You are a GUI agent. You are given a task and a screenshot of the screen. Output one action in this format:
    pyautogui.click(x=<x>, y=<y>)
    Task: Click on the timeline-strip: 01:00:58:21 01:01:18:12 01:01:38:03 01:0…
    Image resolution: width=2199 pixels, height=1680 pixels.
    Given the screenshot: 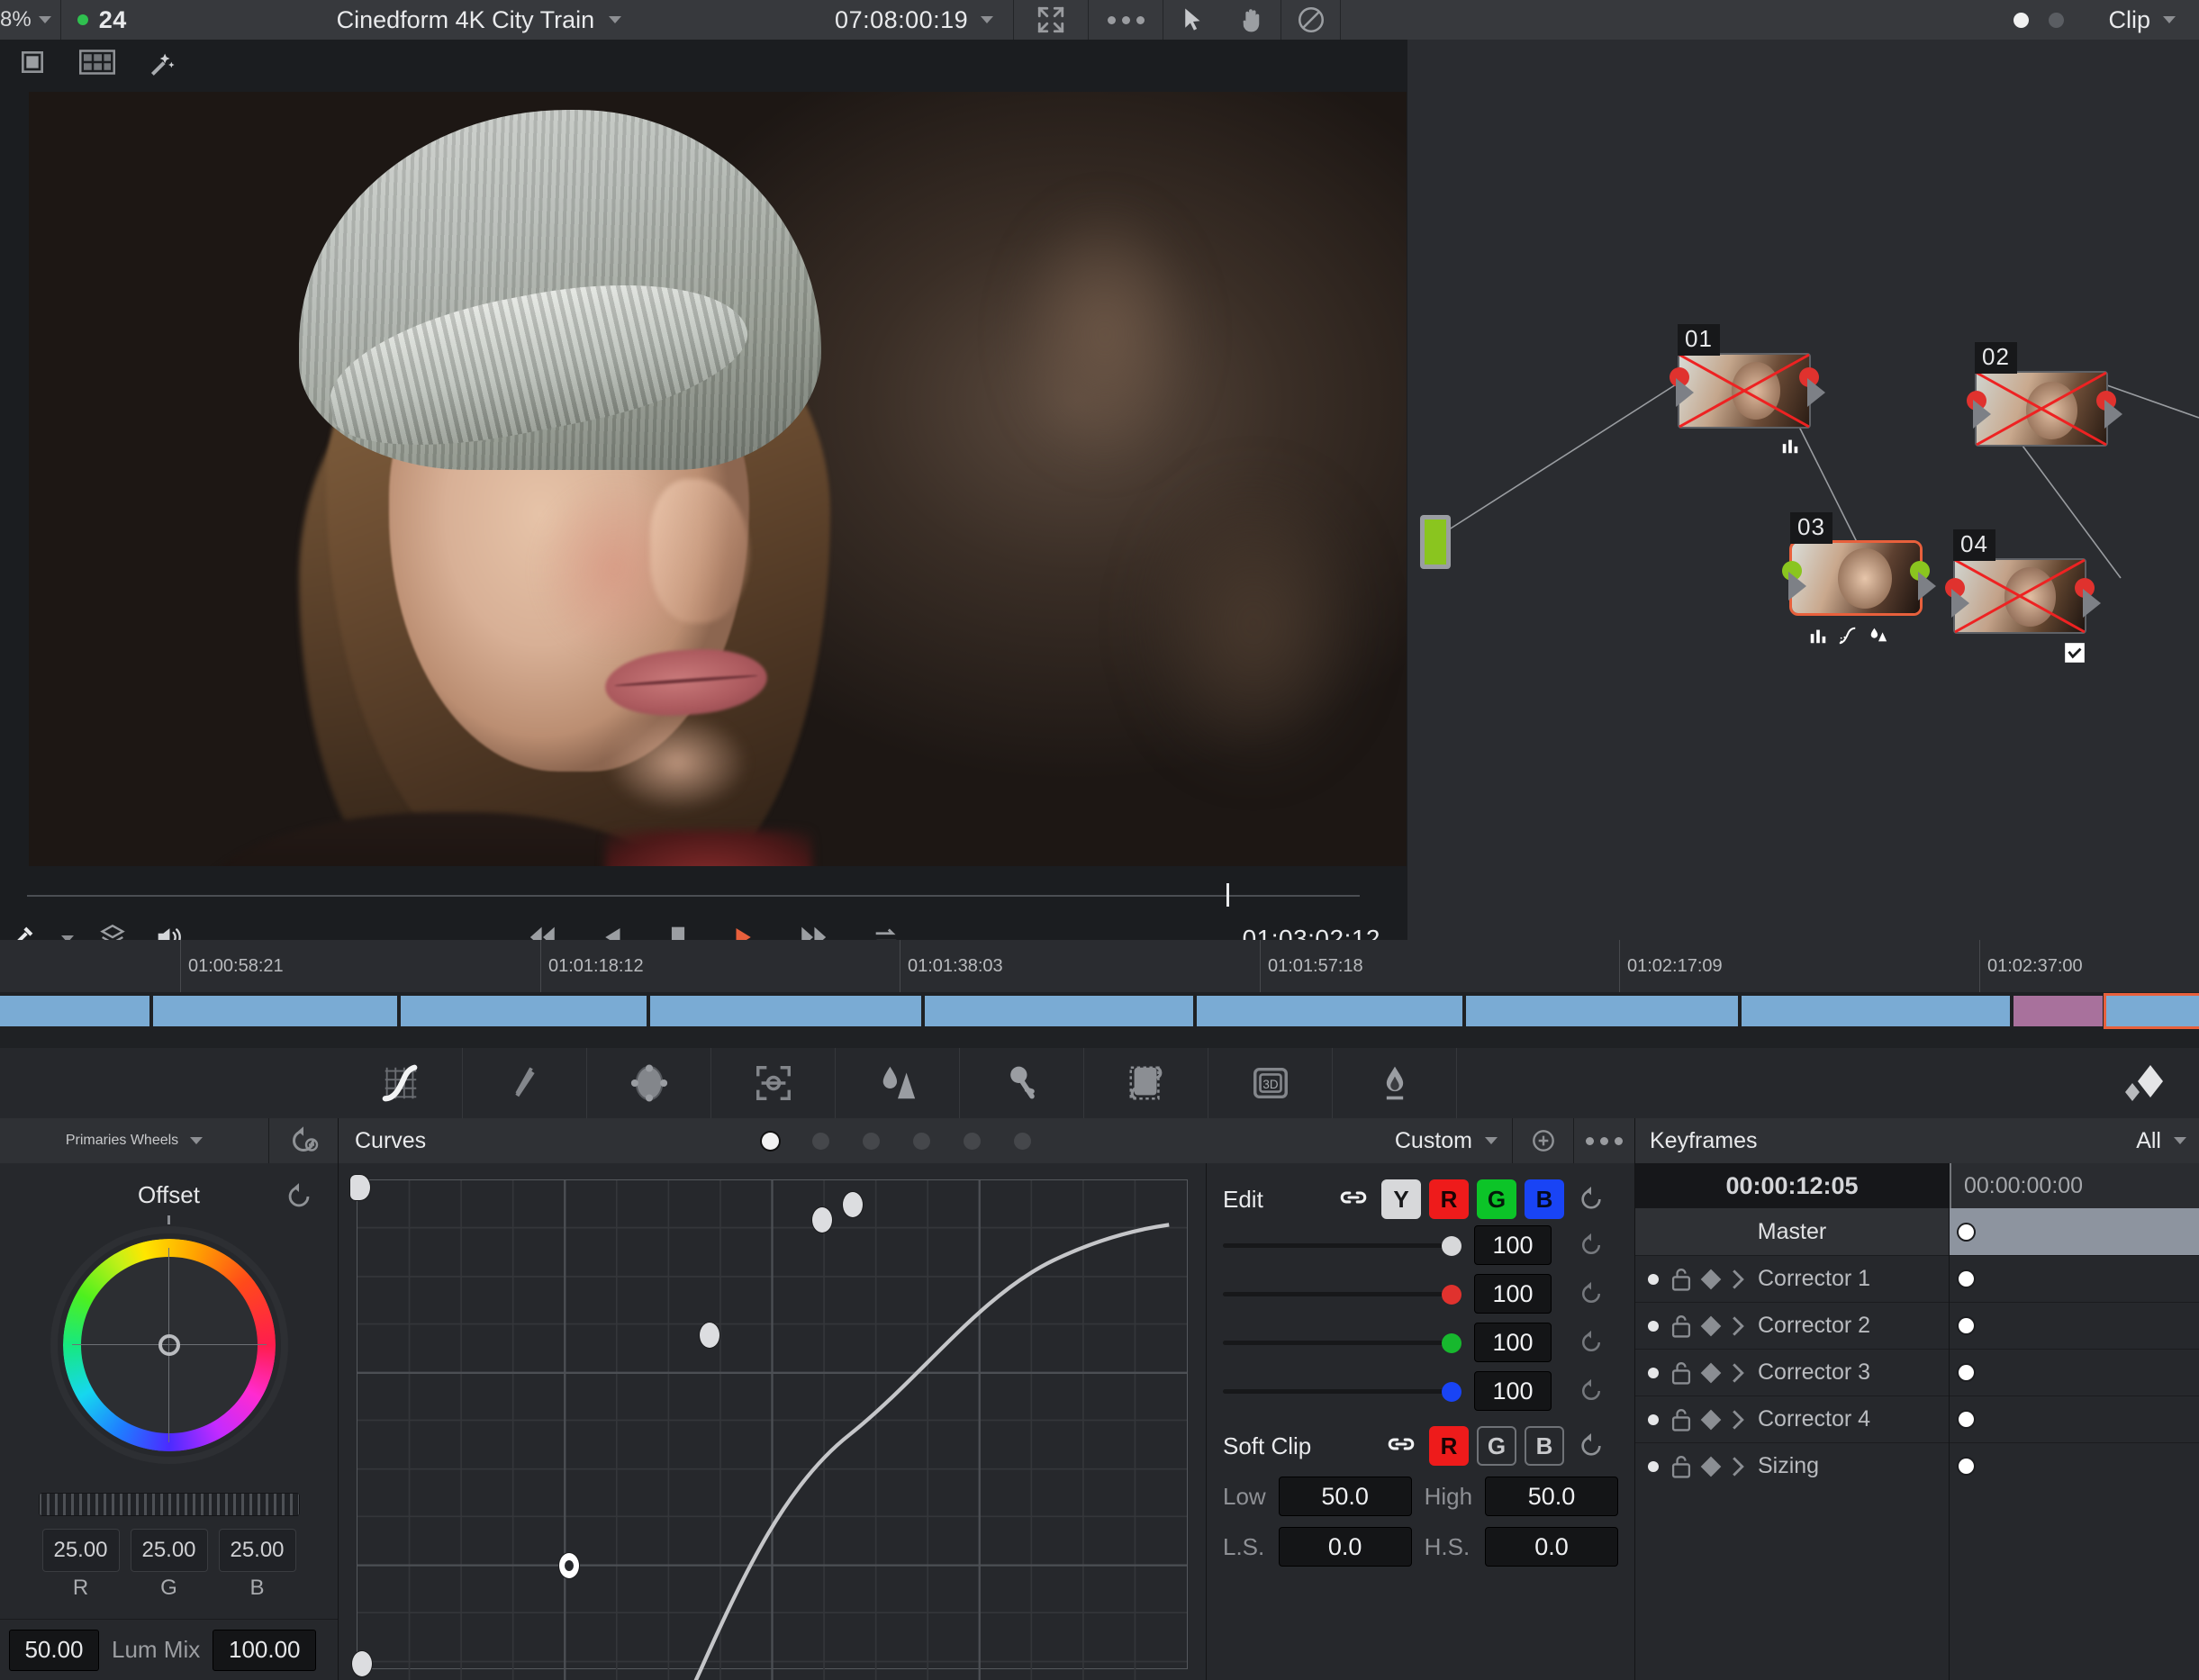 What is the action you would take?
    pyautogui.click(x=1099, y=994)
    